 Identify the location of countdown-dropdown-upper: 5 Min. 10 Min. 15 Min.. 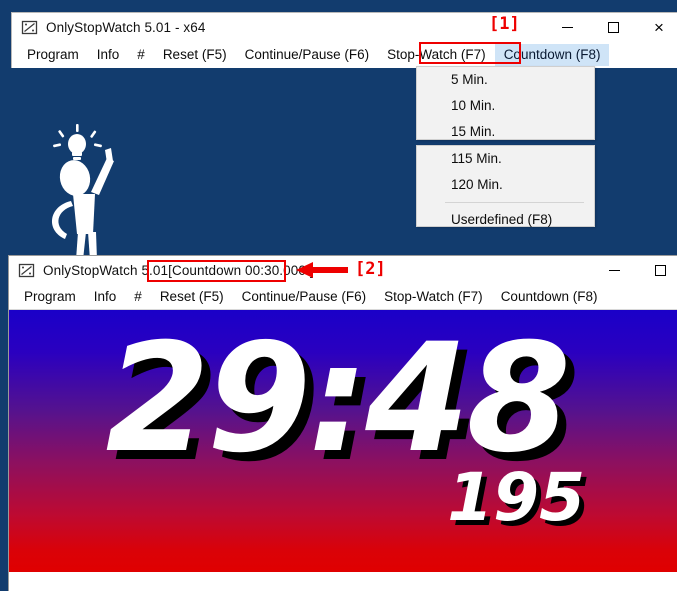
(505, 103).